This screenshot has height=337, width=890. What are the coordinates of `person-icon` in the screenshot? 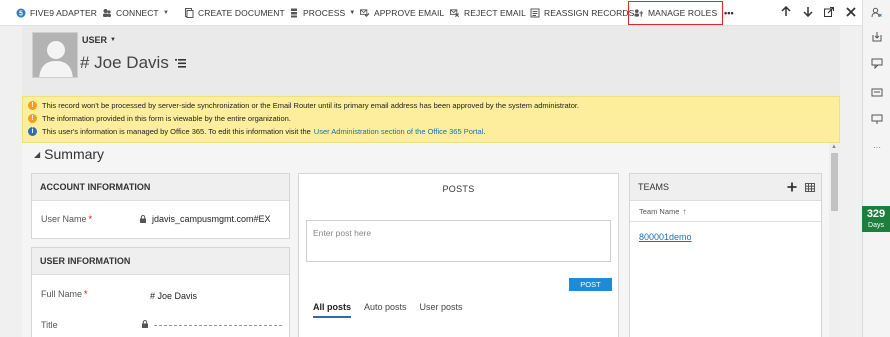 It's located at (55, 55).